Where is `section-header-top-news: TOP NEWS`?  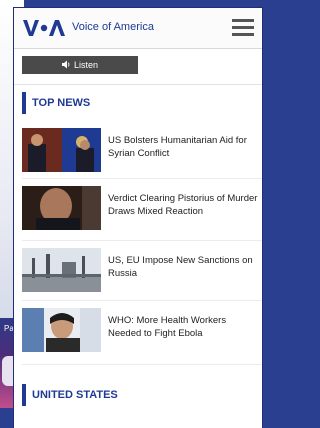
section-header-top-news: TOP NEWS is located at coordinates (56, 103).